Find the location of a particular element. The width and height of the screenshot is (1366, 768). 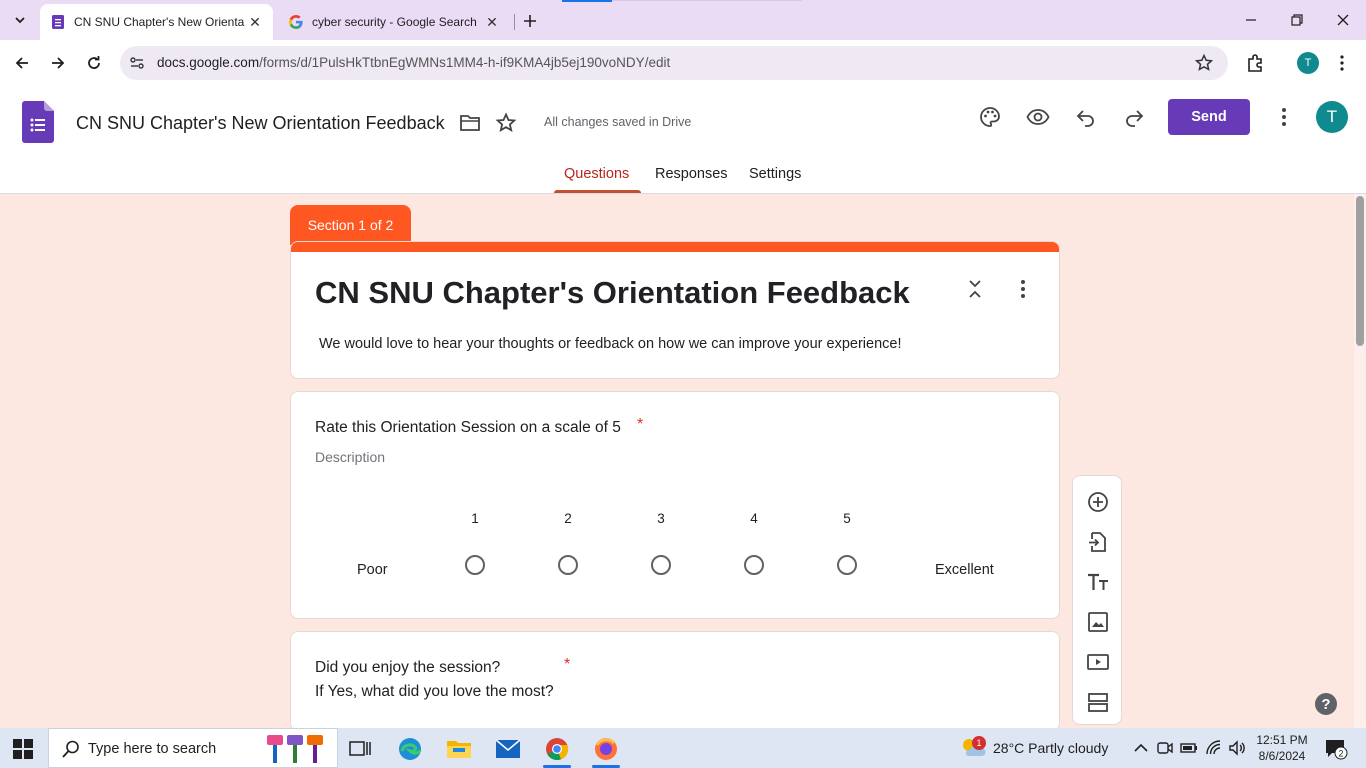

forward-button is located at coordinates (58, 63).